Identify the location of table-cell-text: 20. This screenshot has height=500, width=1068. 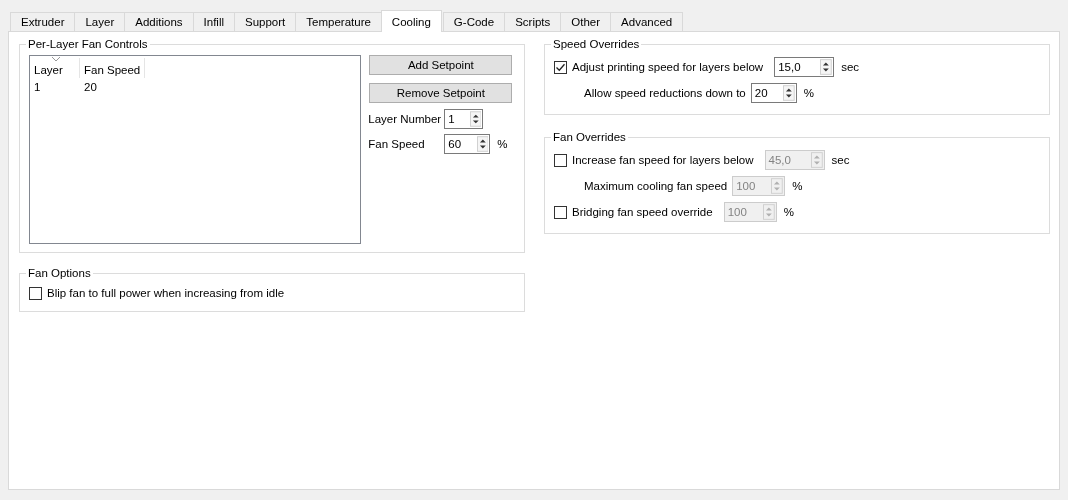
(90, 86).